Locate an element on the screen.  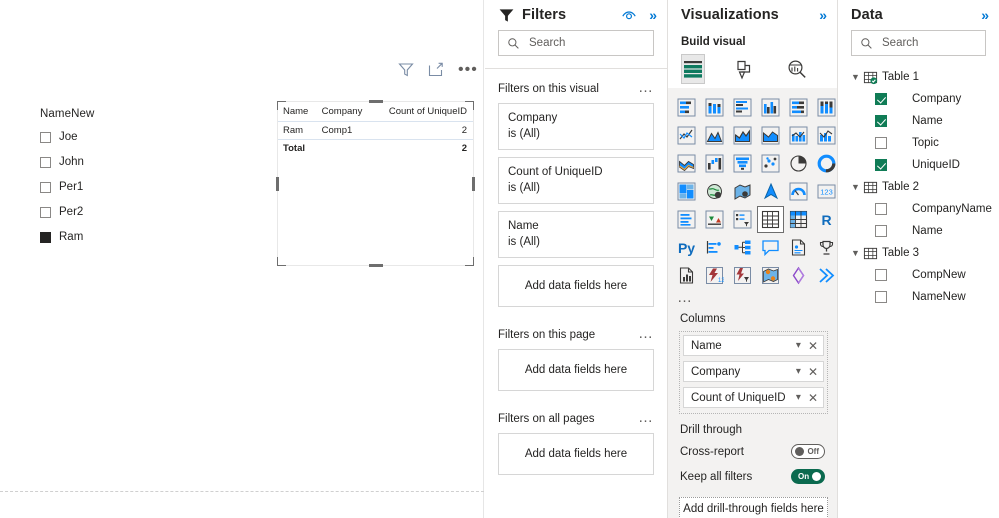
filters-all-pages-dropzone: Add data fields here is located at coordinates (576, 454).